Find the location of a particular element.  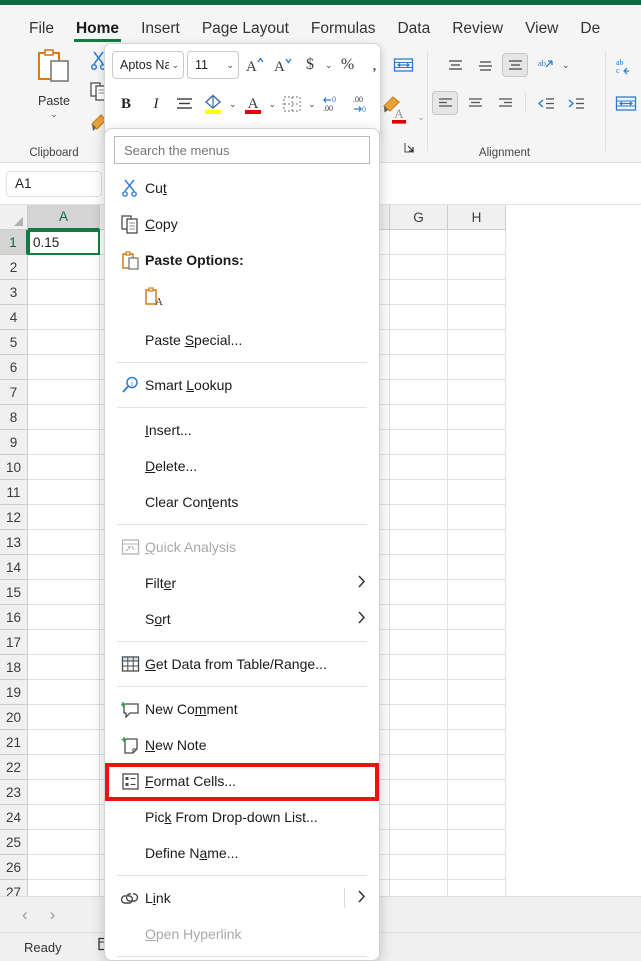

italic-button: I is located at coordinates (156, 104).